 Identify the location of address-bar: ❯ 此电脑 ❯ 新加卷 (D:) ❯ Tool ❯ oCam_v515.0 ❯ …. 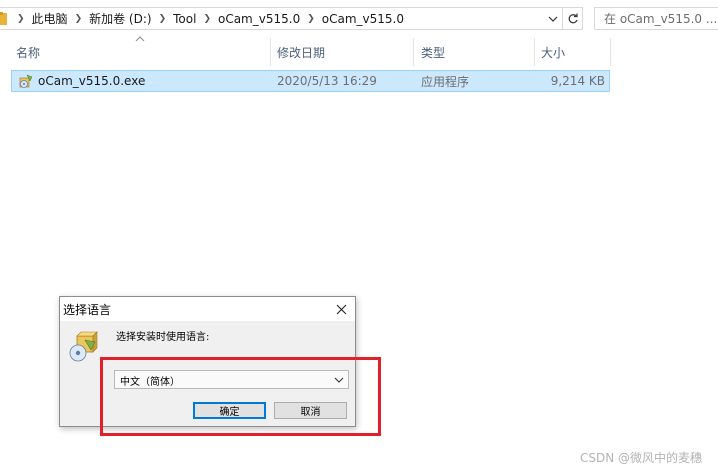
(291, 18).